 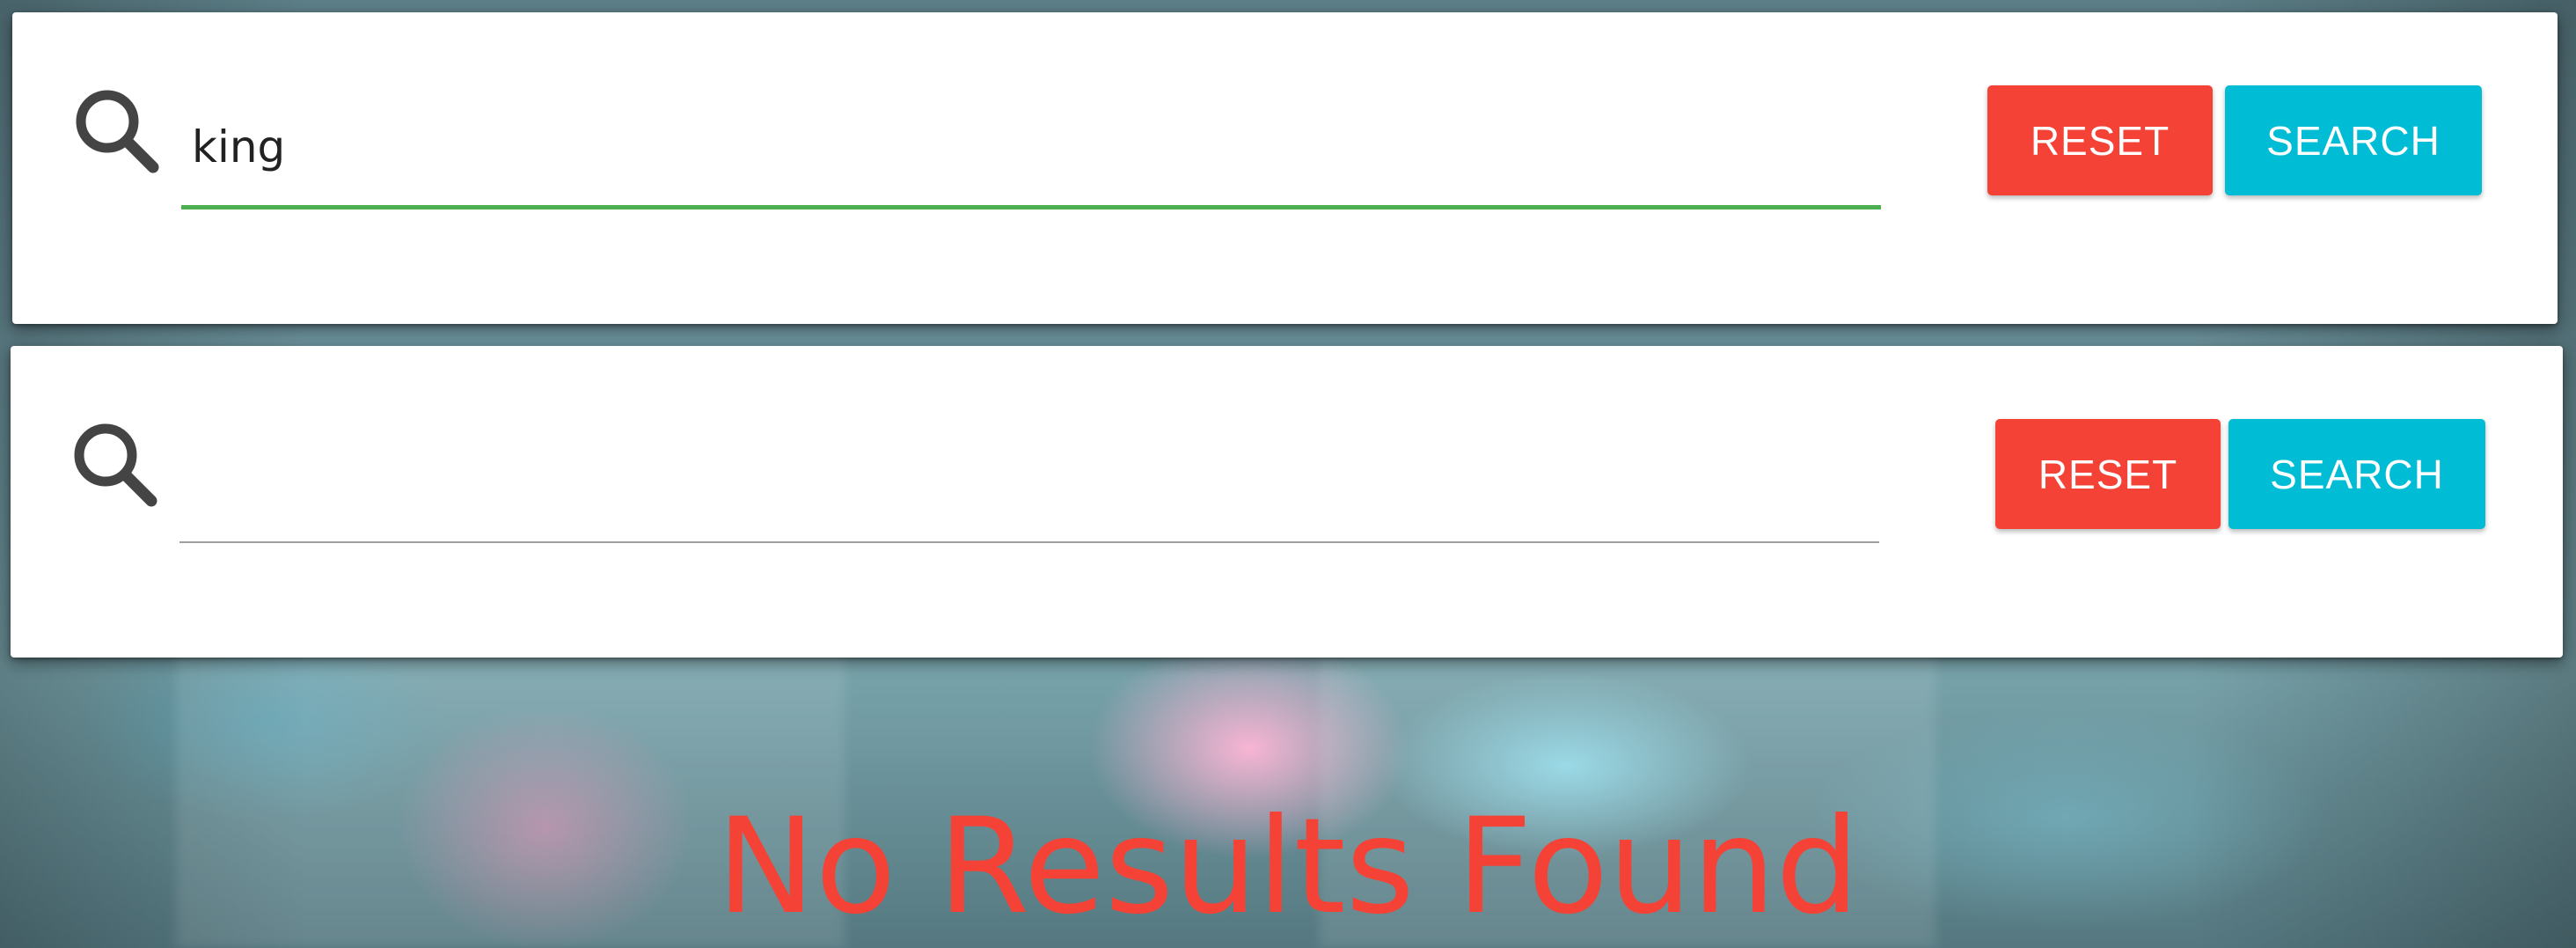 I want to click on input-underline-focused, so click(x=1031, y=207).